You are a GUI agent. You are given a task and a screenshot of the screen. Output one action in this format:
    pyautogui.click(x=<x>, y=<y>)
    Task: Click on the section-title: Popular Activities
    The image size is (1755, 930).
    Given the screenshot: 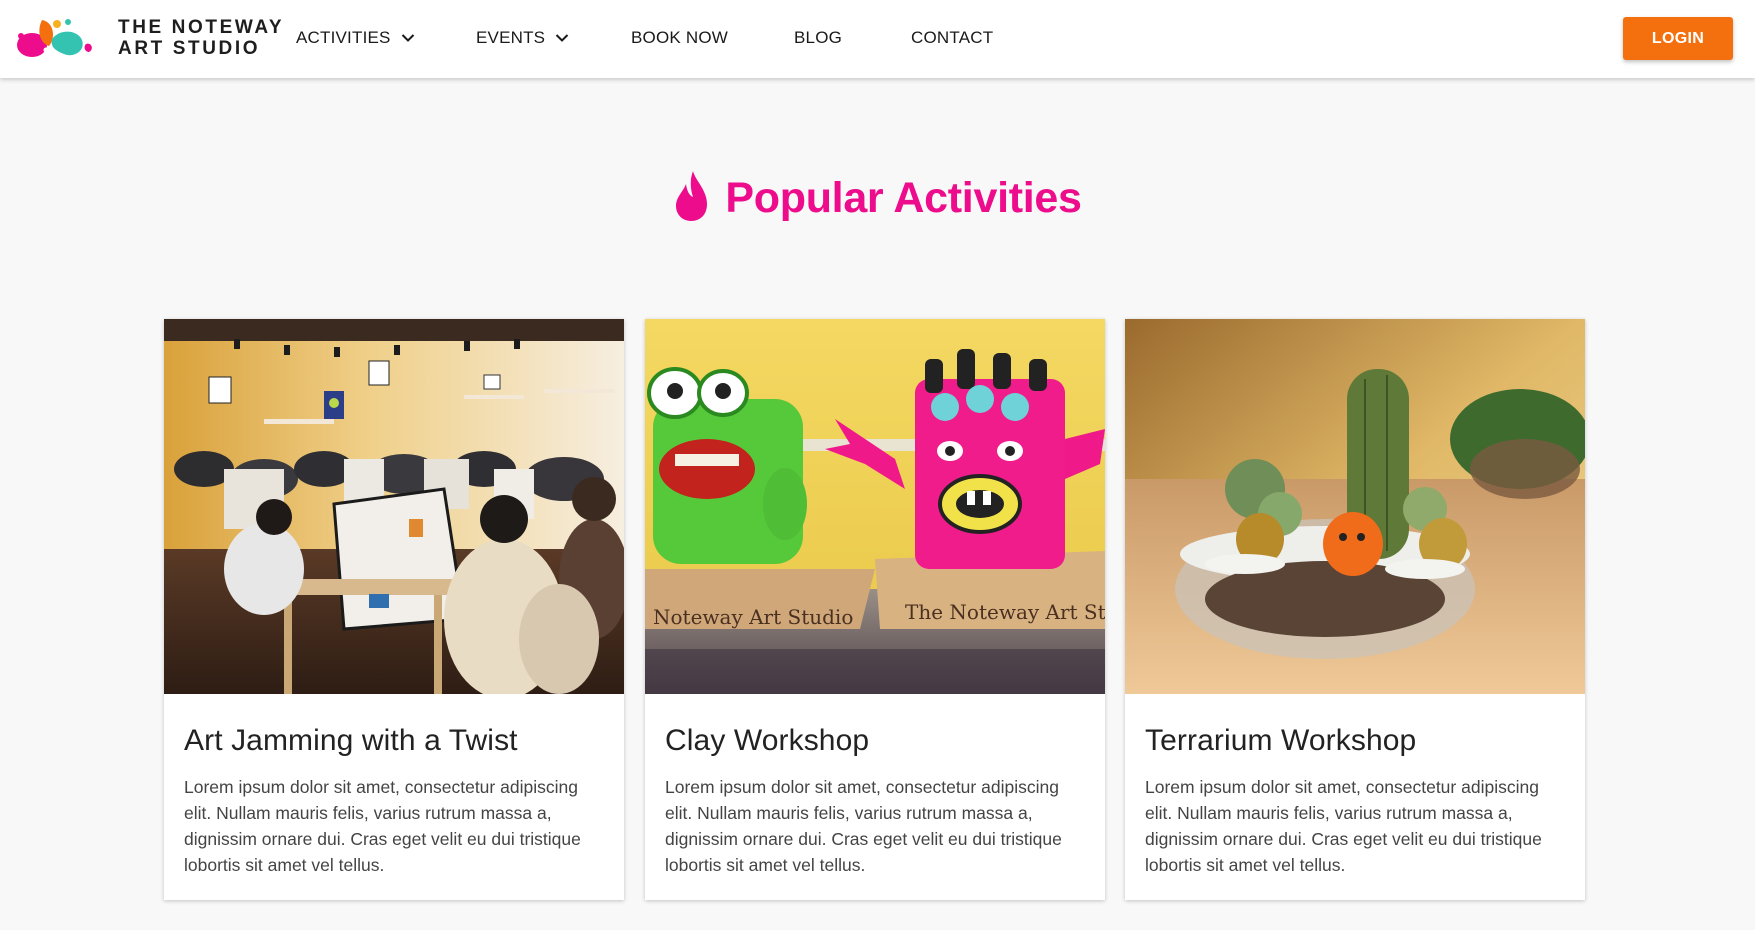 What is the action you would take?
    pyautogui.click(x=903, y=198)
    